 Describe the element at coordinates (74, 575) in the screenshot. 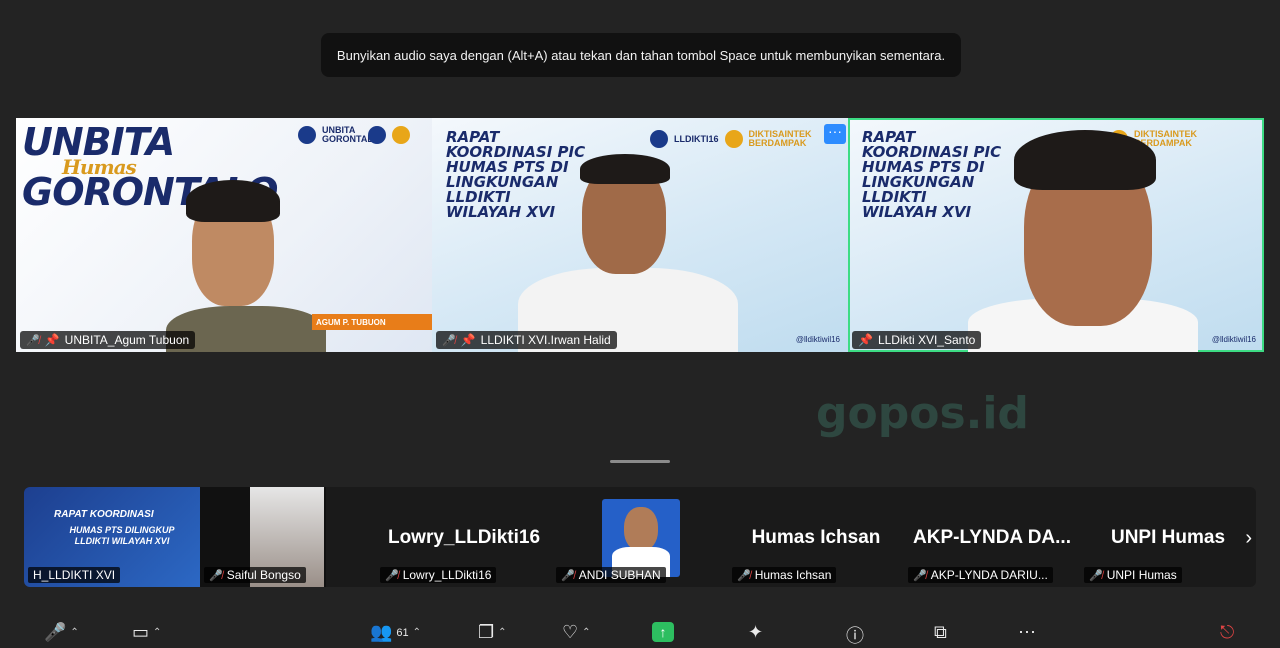

I see `strip-name-label: H_LLDIKTI XVI` at that location.